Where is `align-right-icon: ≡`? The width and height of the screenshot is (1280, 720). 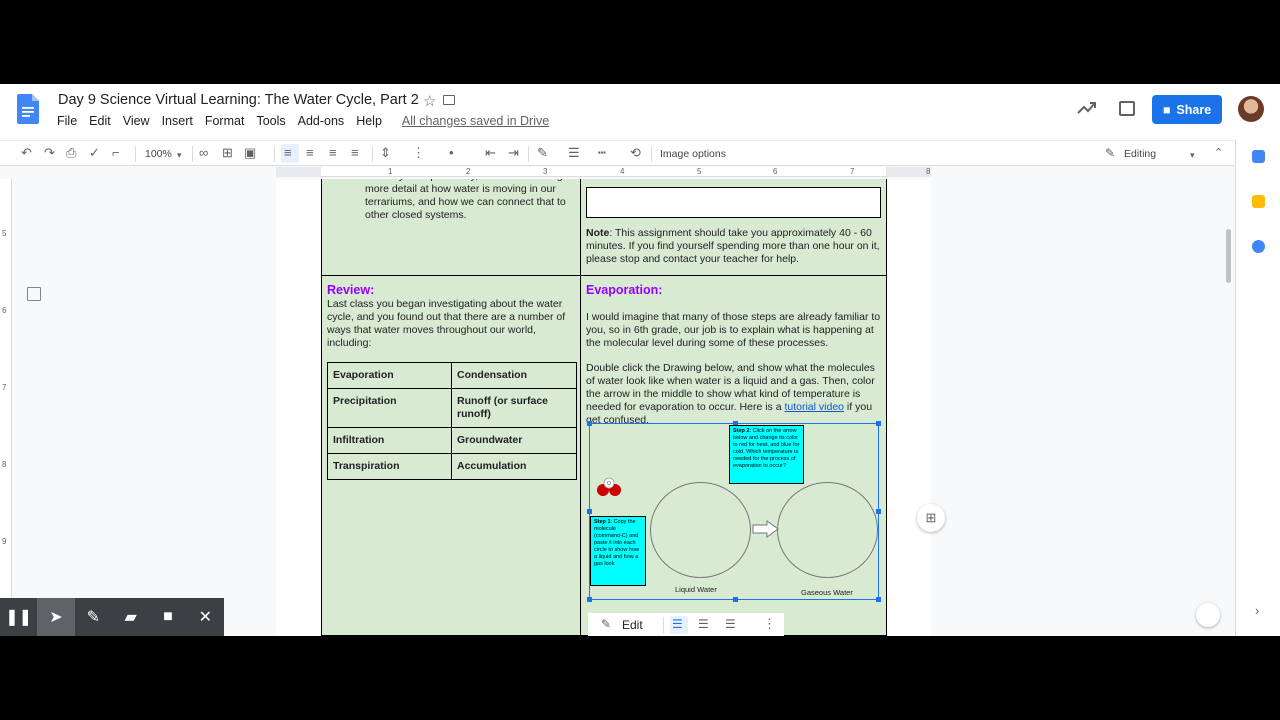 align-right-icon: ≡ is located at coordinates (333, 153).